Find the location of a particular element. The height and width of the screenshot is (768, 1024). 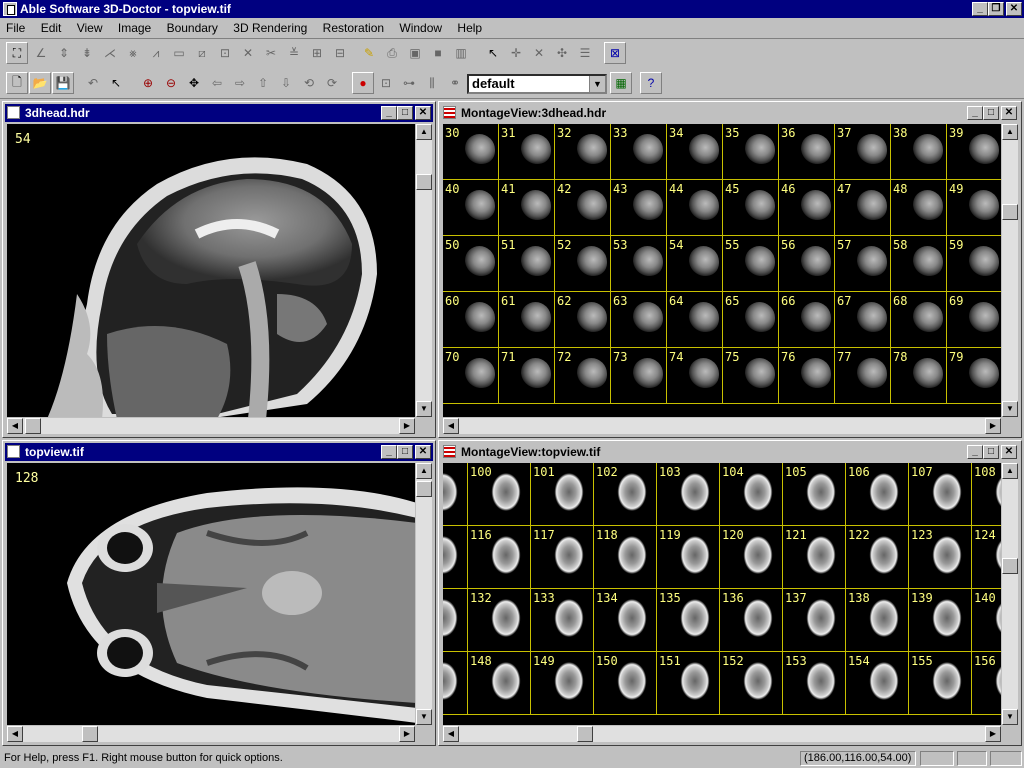

montage-thumbnail: 137 is located at coordinates (814, 620).